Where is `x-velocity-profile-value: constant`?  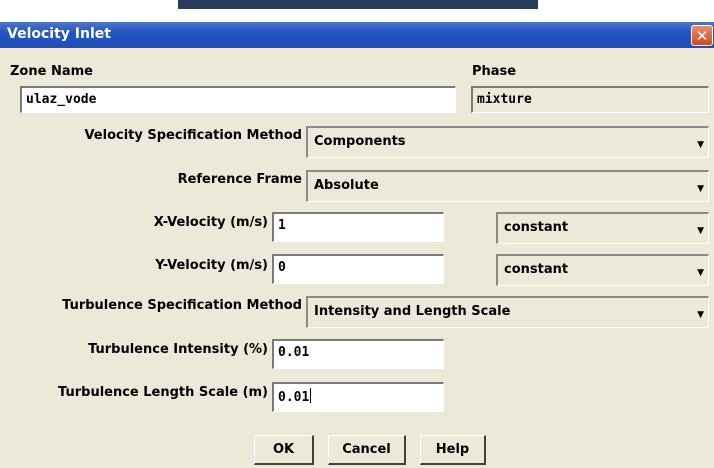
x-velocity-profile-value: constant is located at coordinates (536, 227).